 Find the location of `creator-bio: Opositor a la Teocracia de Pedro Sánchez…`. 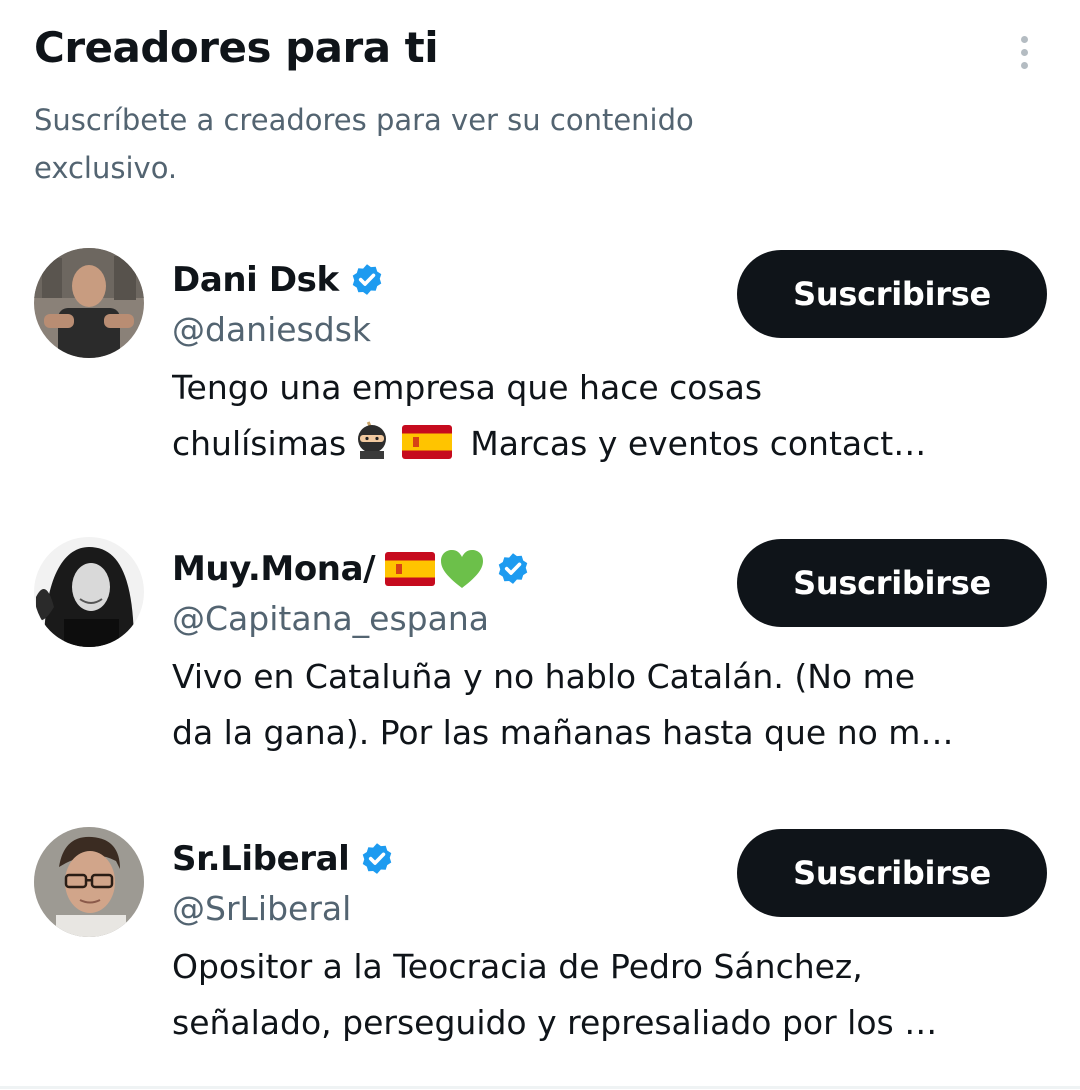

creator-bio: Opositor a la Teocracia de Pedro Sánchez… is located at coordinates (602, 995).